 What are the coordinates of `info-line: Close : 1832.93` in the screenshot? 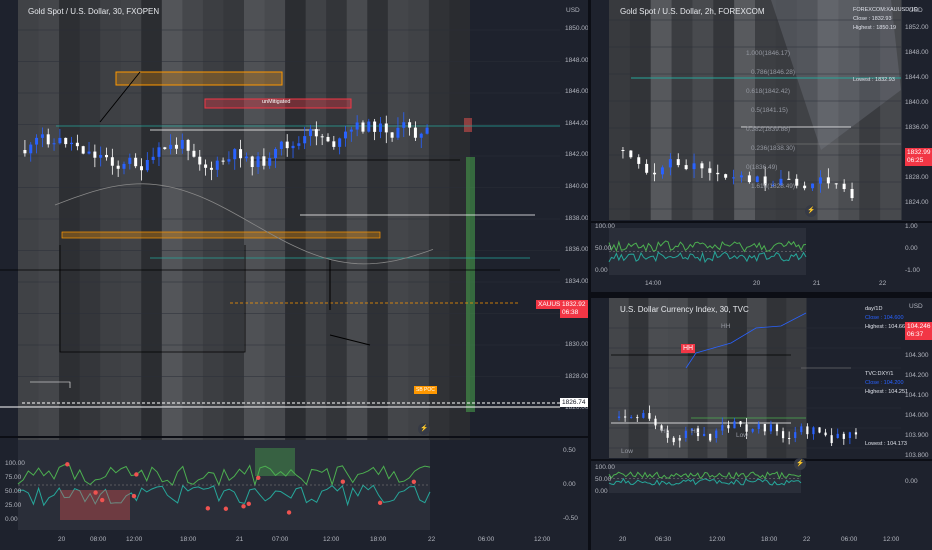 It's located at (872, 19).